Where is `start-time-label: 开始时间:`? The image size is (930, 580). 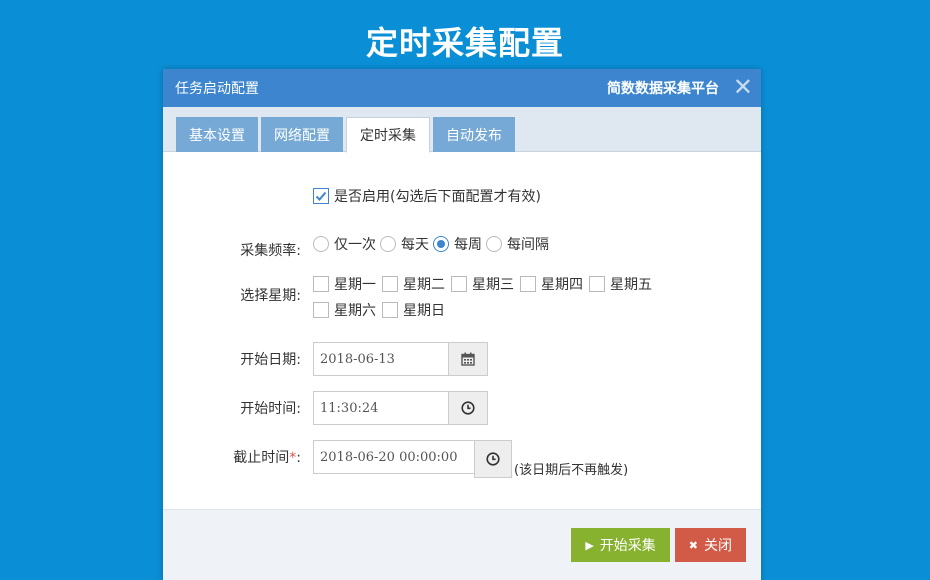 start-time-label: 开始时间: is located at coordinates (270, 409).